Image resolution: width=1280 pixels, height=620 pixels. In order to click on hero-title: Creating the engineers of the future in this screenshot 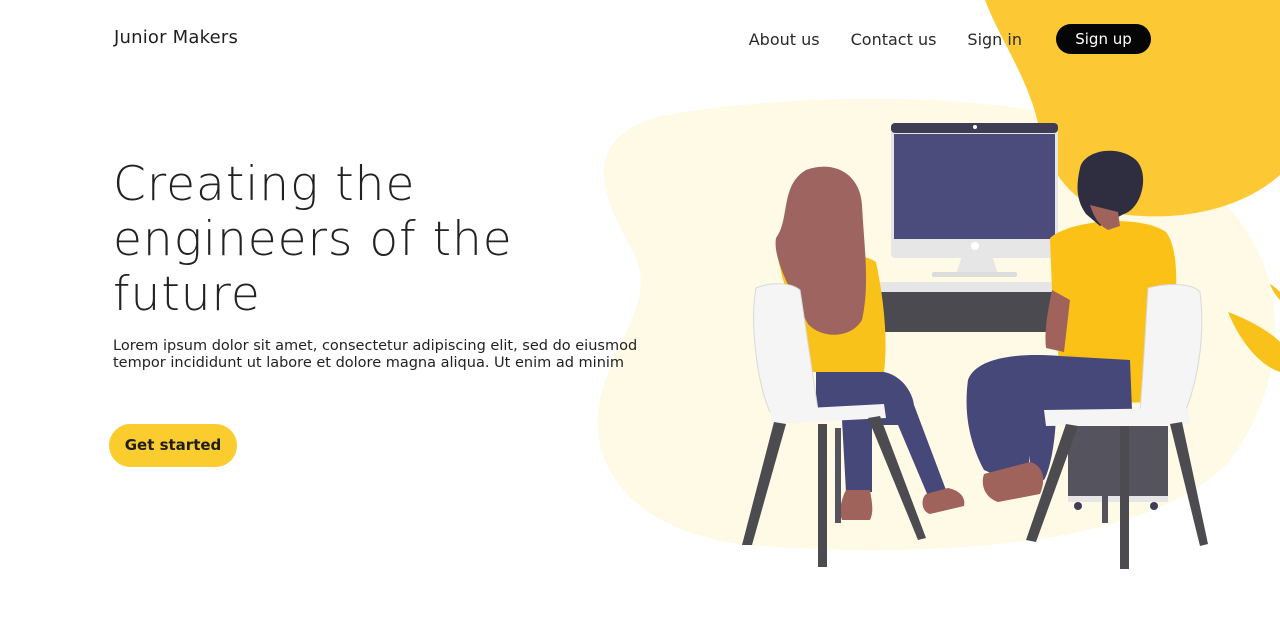, I will do `click(313, 239)`.